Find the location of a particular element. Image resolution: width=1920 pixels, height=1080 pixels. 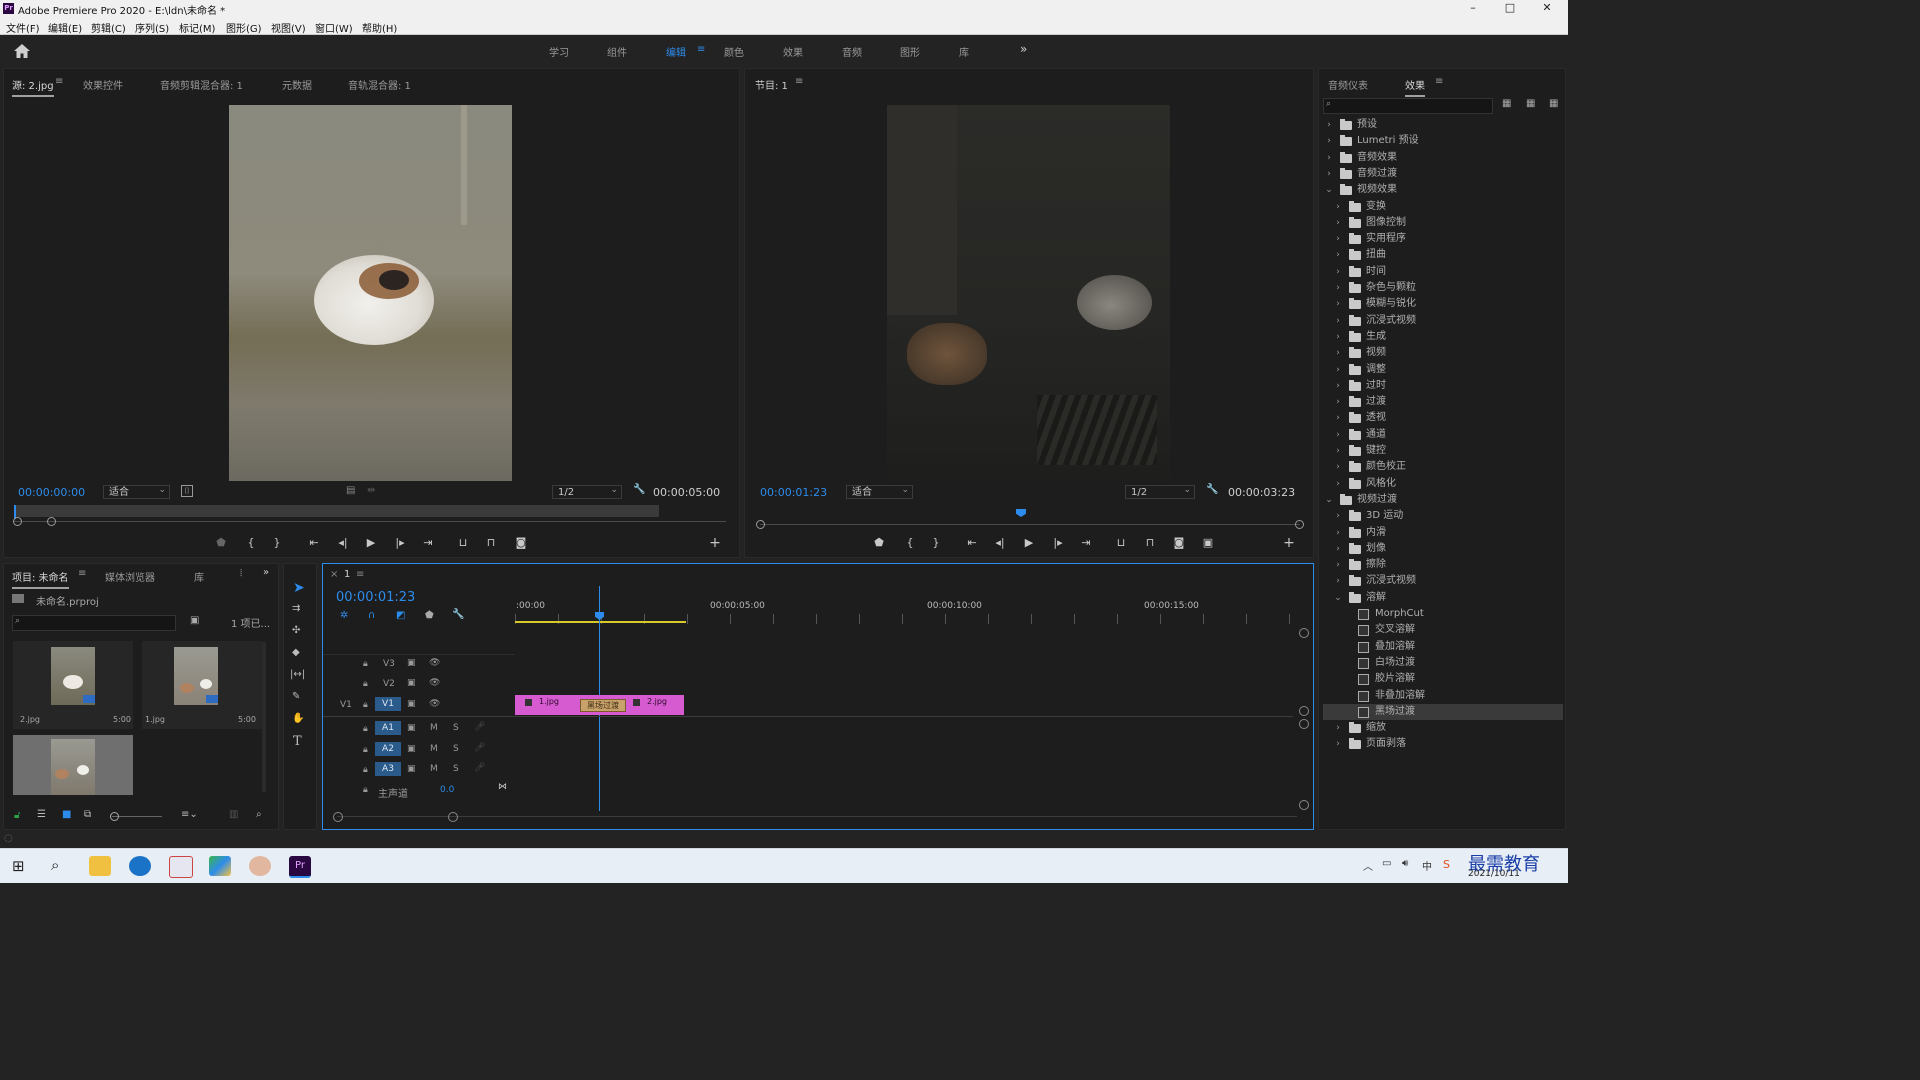

track-label: V2 is located at coordinates (389, 684).